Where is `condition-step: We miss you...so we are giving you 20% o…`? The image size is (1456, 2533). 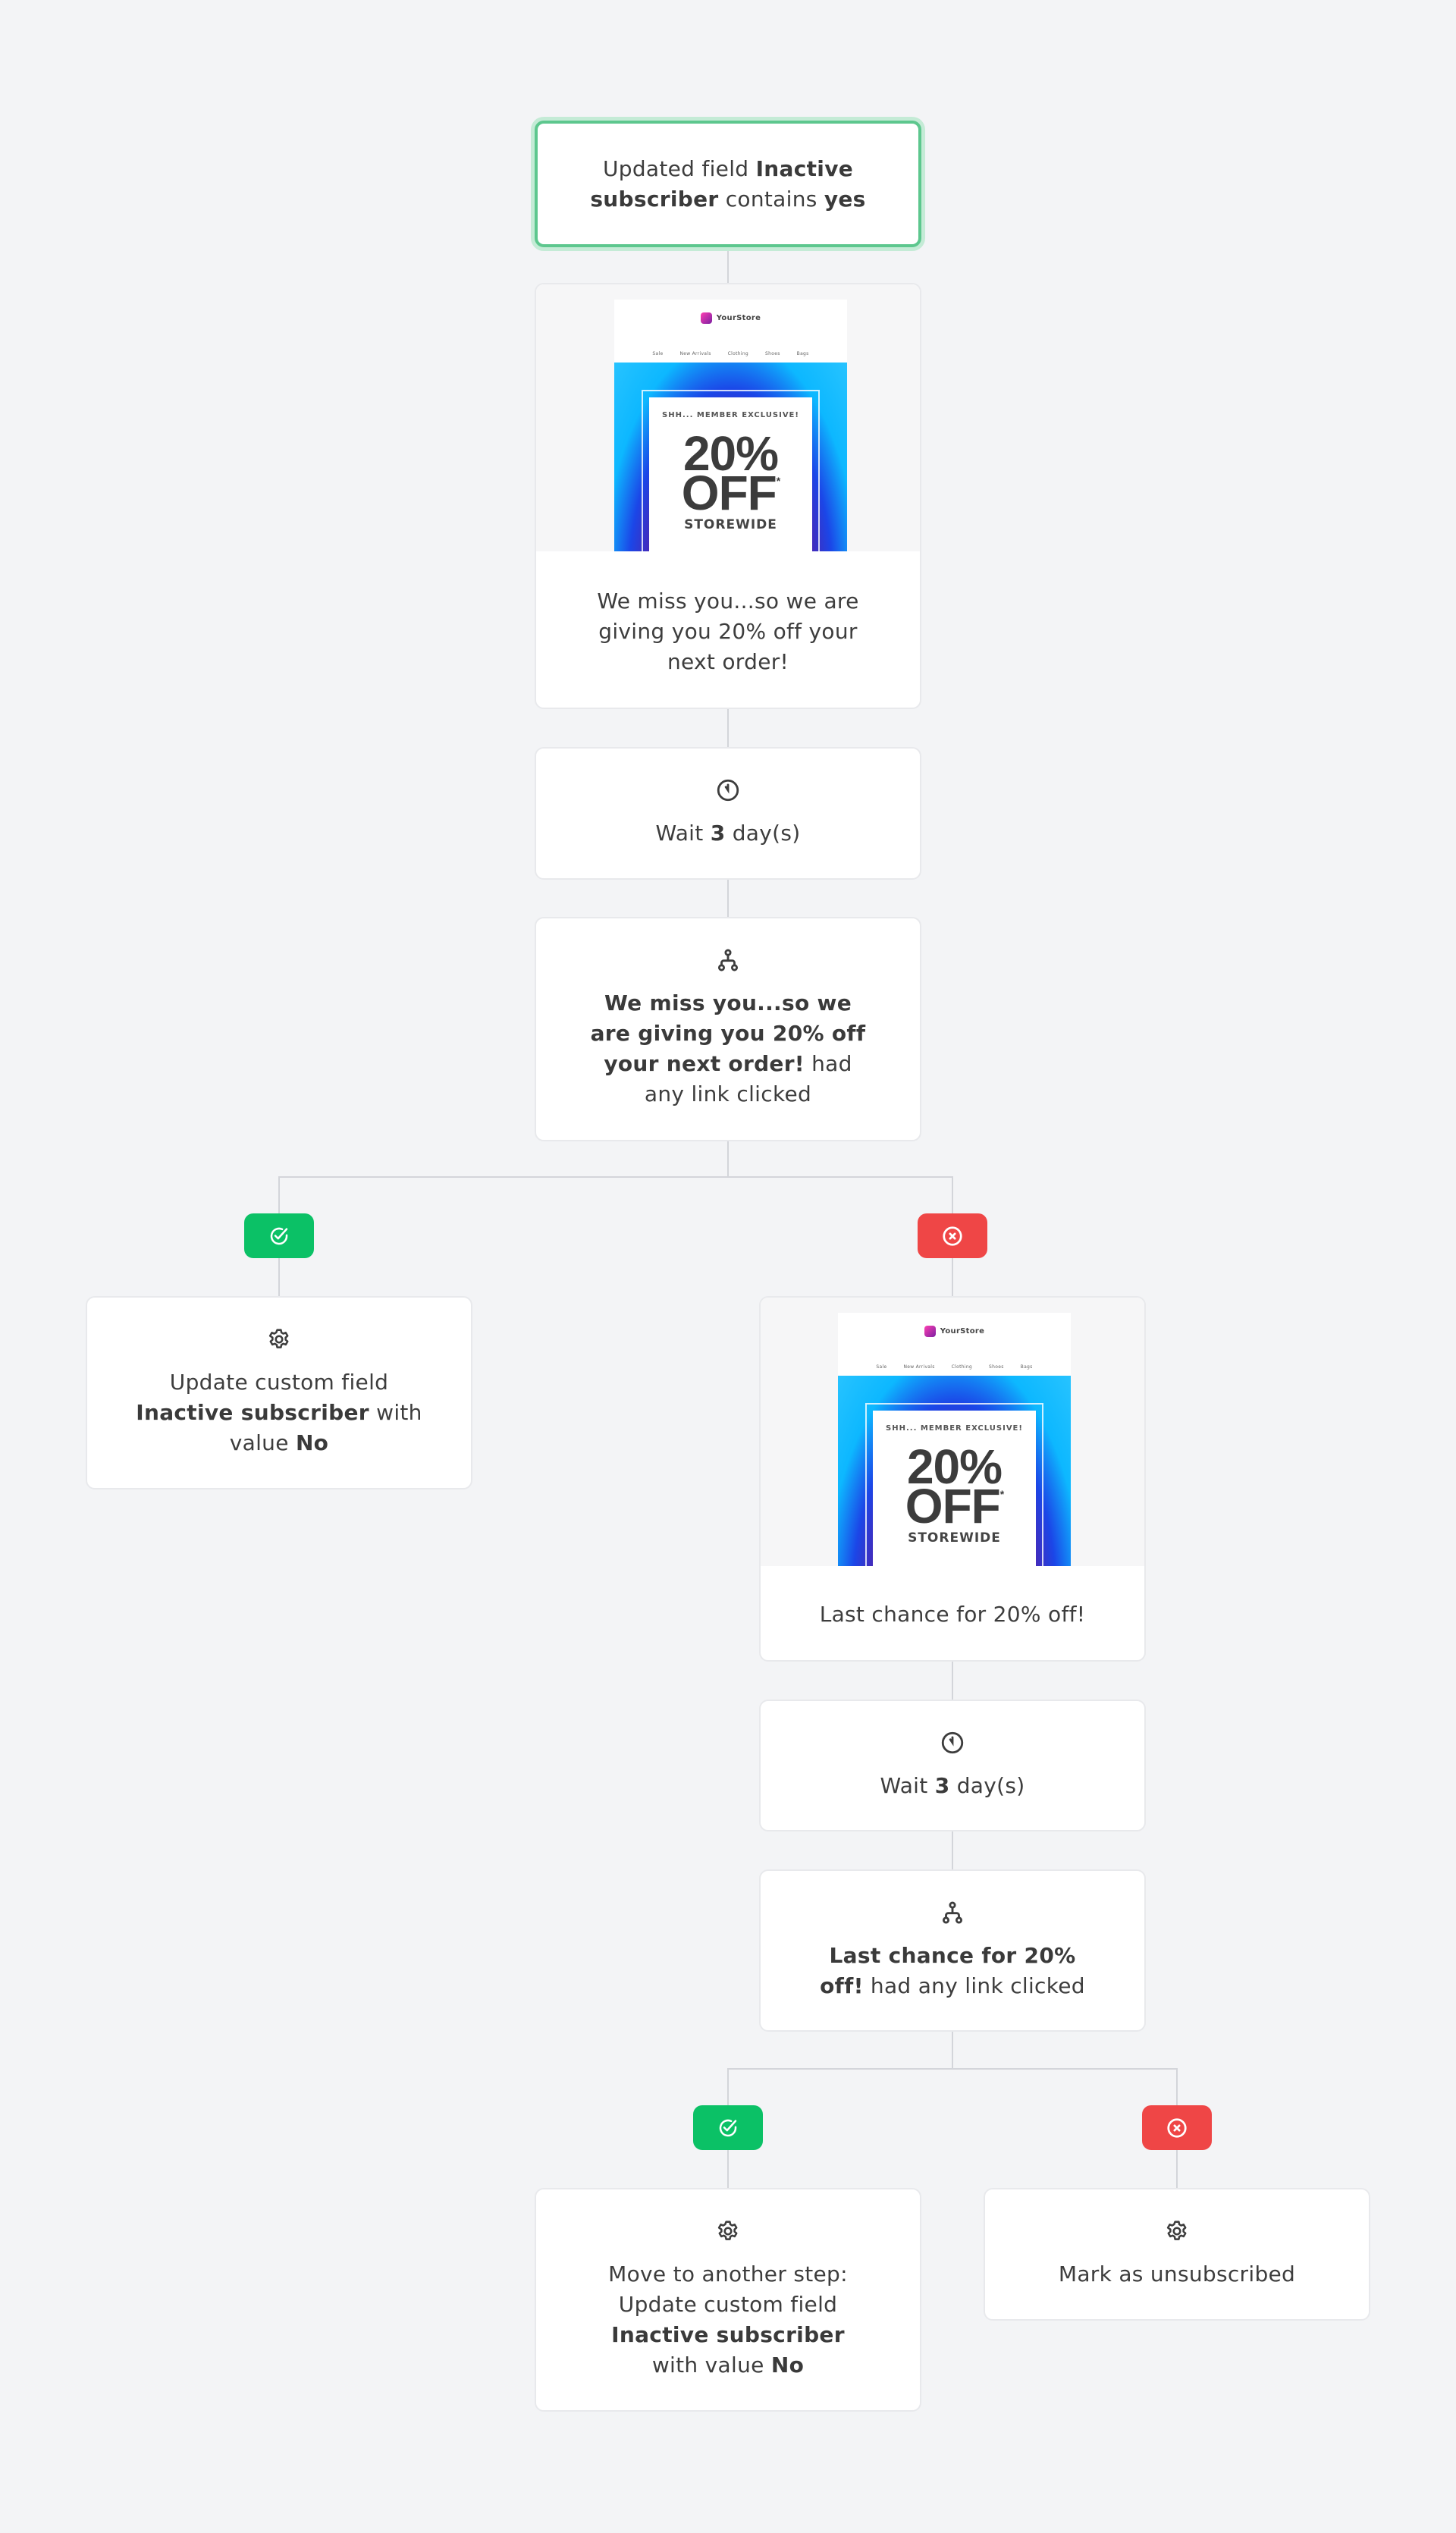
condition-step: We miss you...so we are giving you 20% o… is located at coordinates (728, 1029).